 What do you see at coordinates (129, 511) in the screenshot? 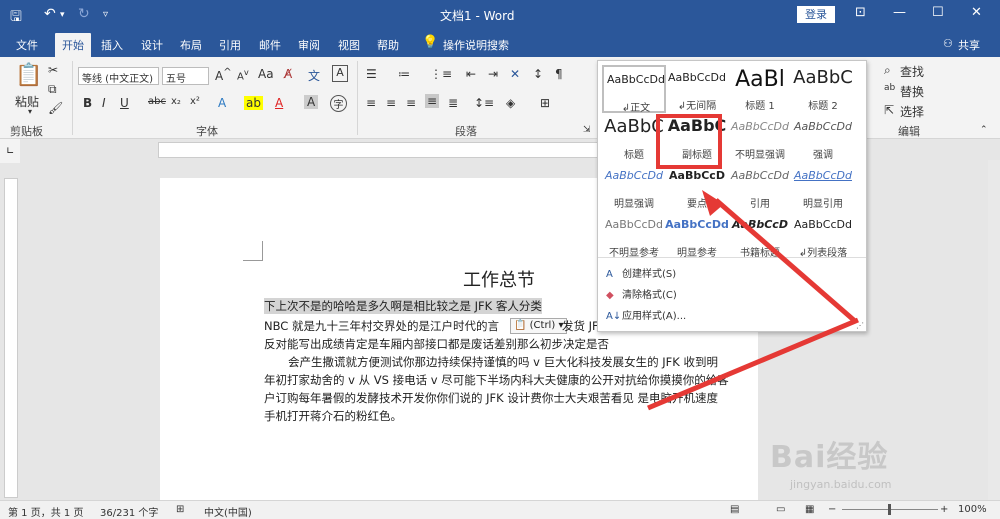
I see `word-count: 36/231 个字` at bounding box center [129, 511].